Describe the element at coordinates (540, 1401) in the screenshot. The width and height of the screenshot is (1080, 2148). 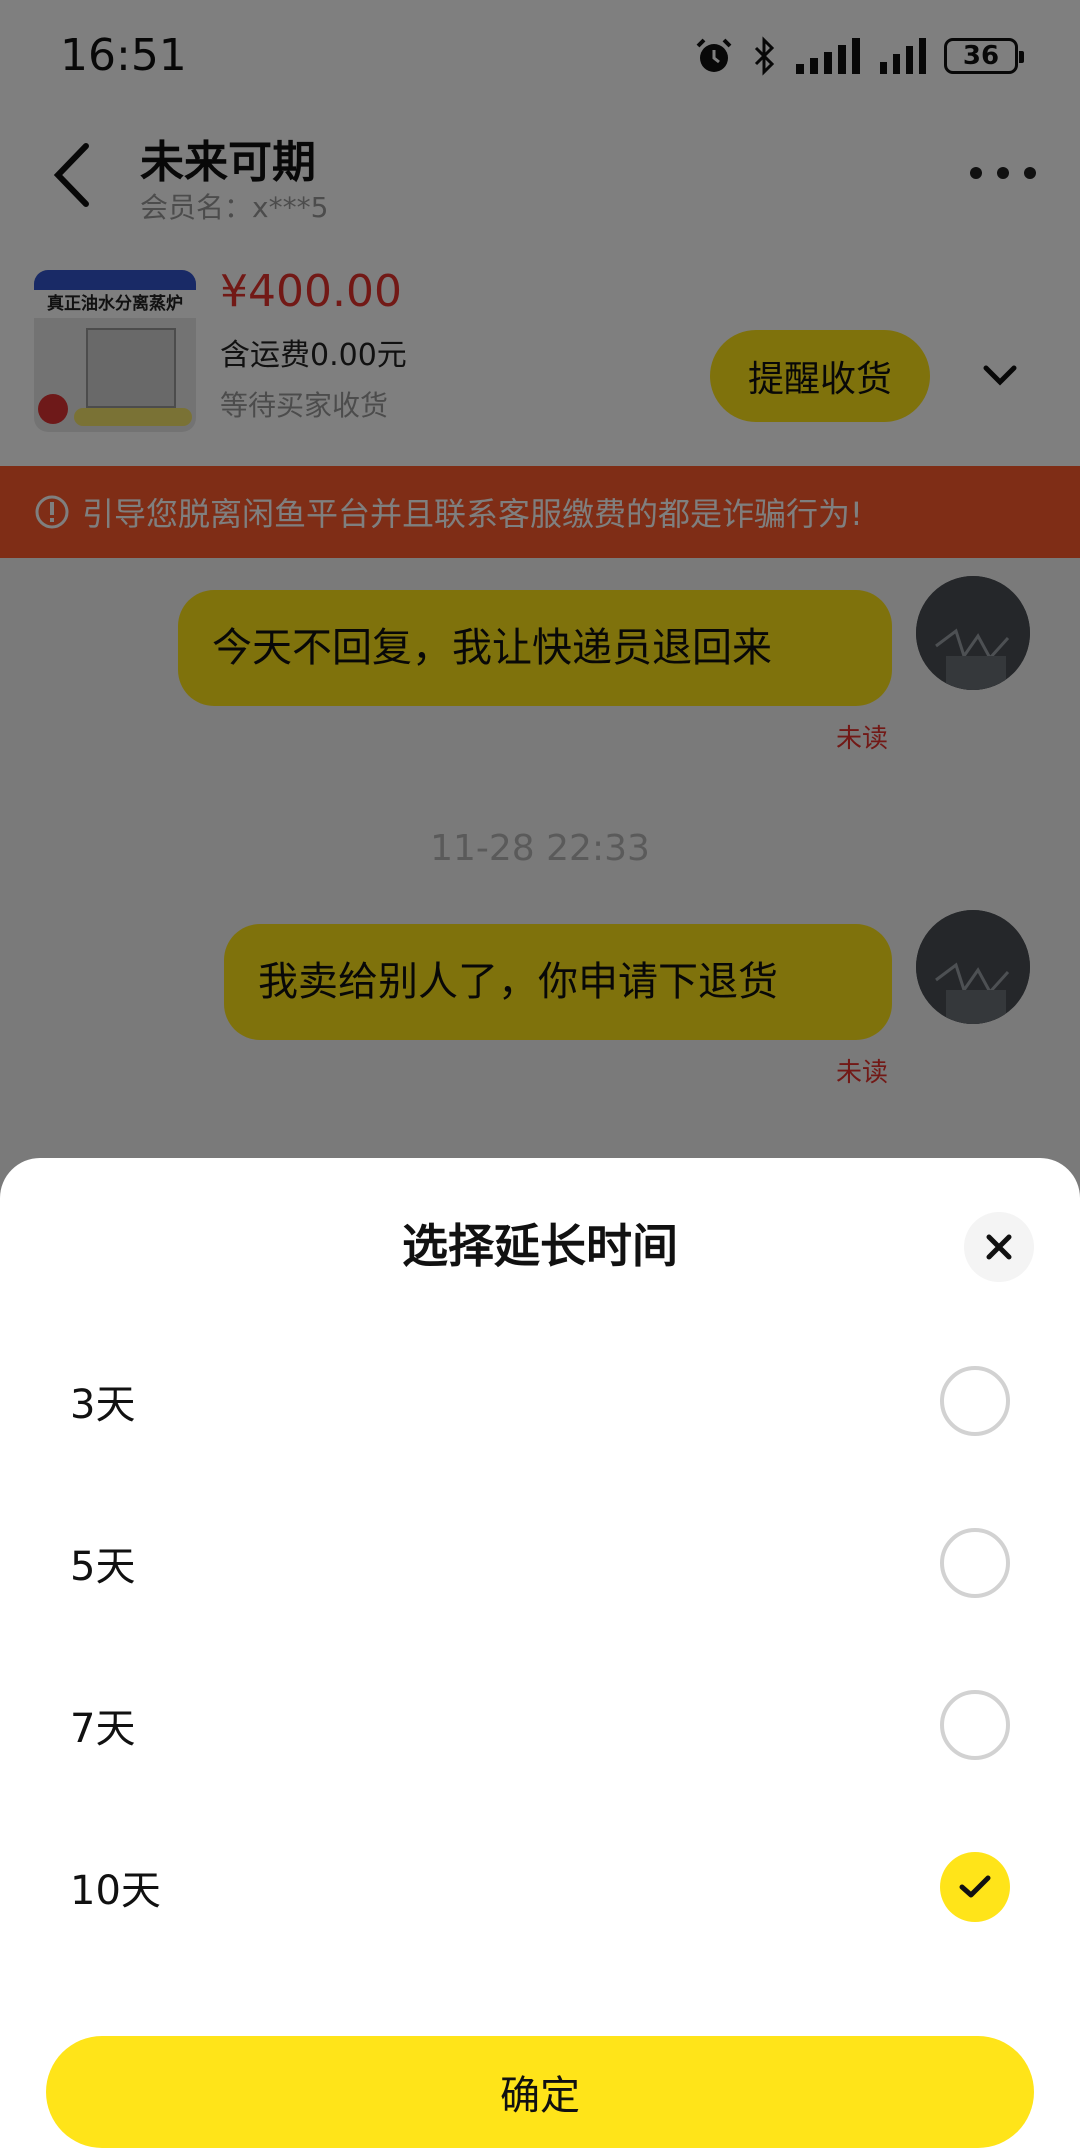
I see `option-3-days: 3天` at that location.